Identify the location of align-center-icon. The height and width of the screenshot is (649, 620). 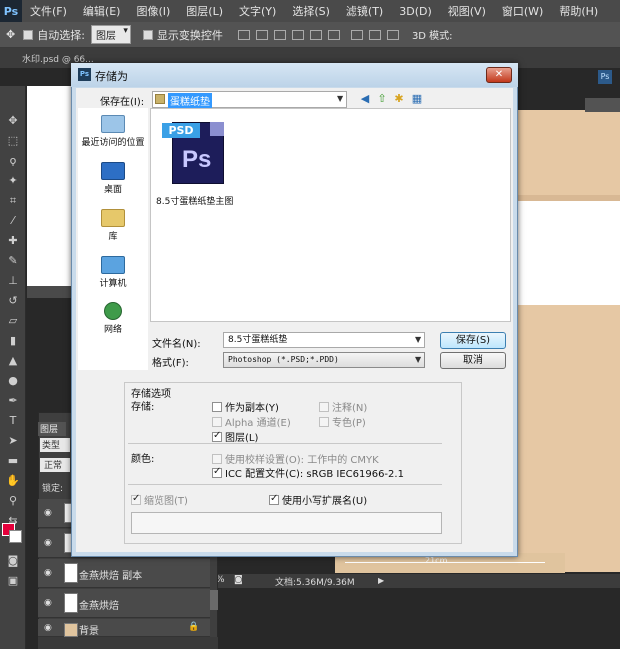
(315, 34).